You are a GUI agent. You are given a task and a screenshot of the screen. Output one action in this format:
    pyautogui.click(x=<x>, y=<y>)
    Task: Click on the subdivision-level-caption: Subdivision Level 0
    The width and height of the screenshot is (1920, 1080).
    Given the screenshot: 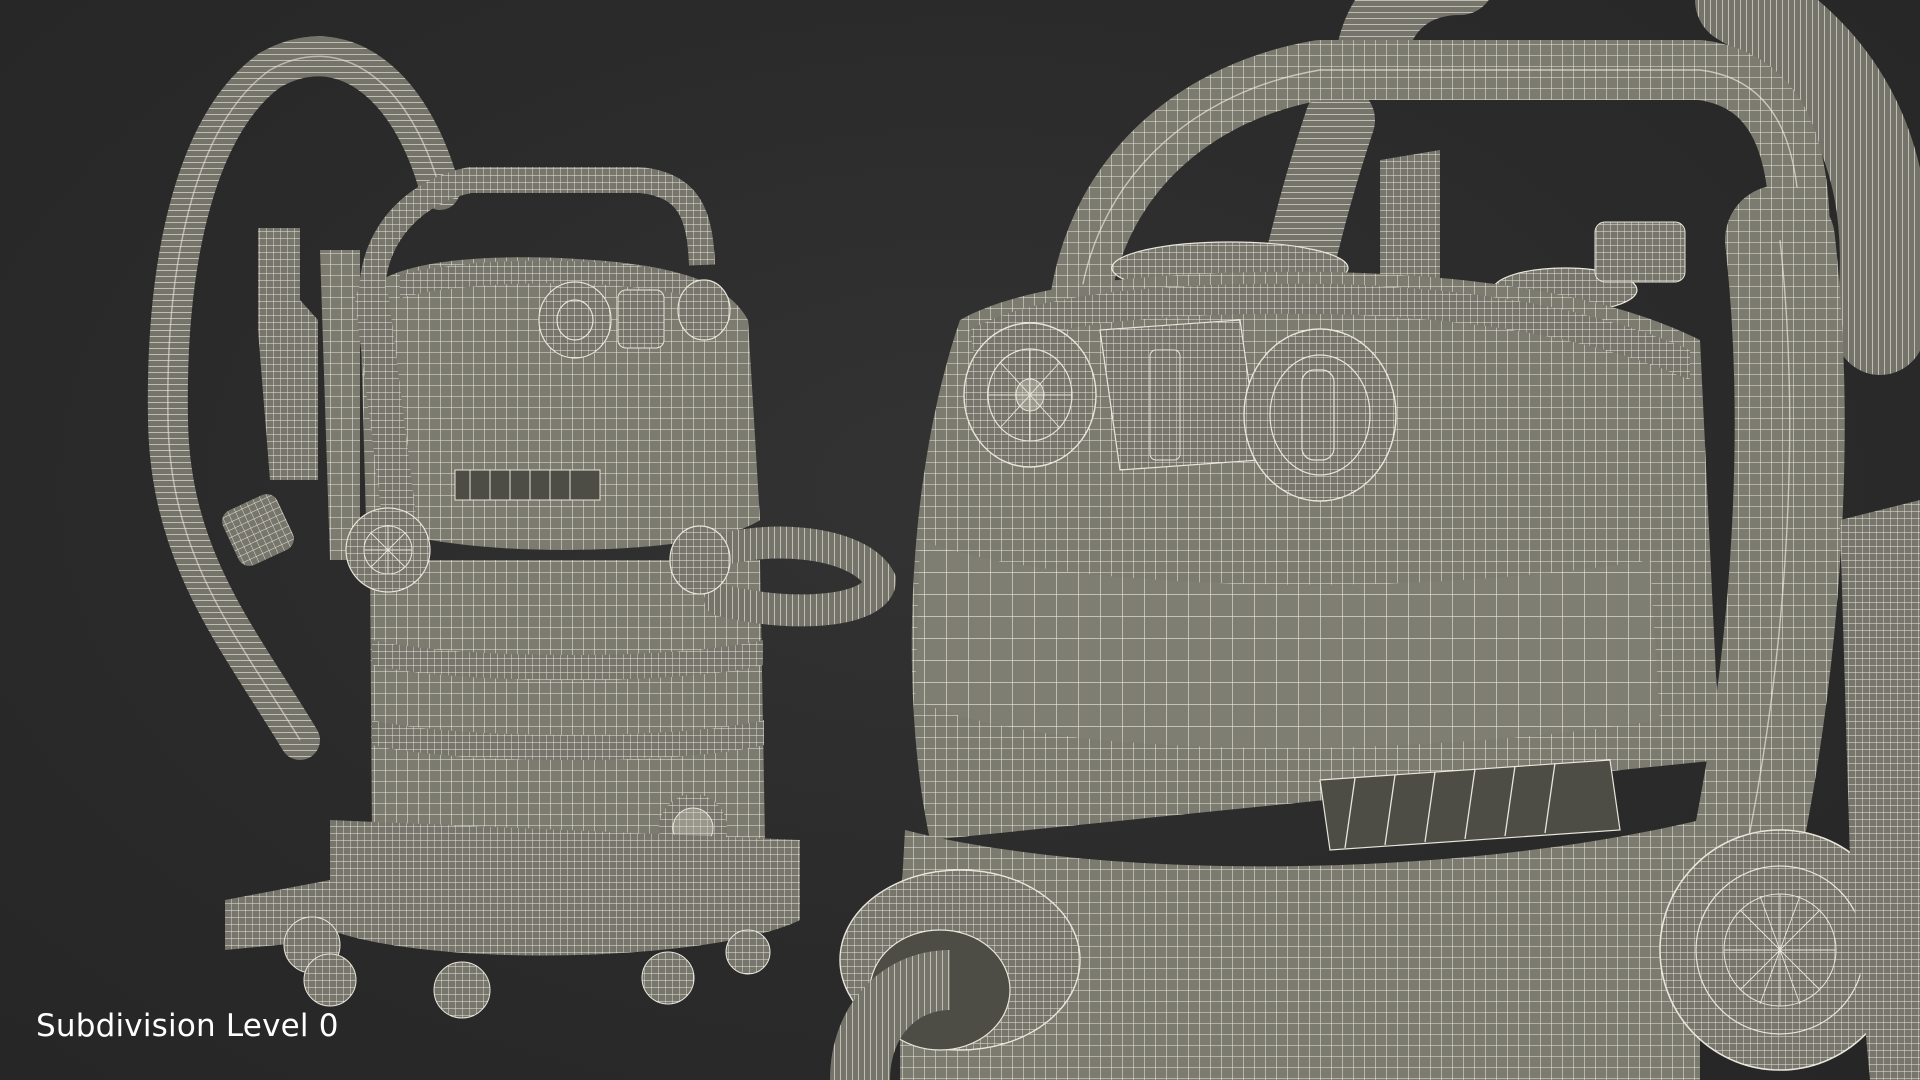 What is the action you would take?
    pyautogui.click(x=187, y=1026)
    